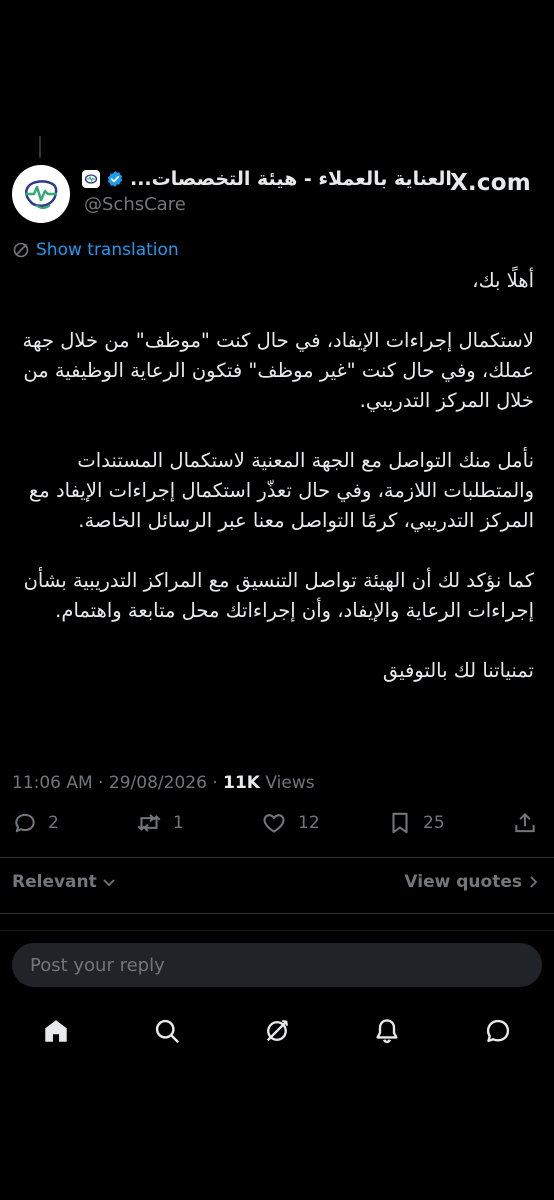  I want to click on nav-search, so click(167, 1031).